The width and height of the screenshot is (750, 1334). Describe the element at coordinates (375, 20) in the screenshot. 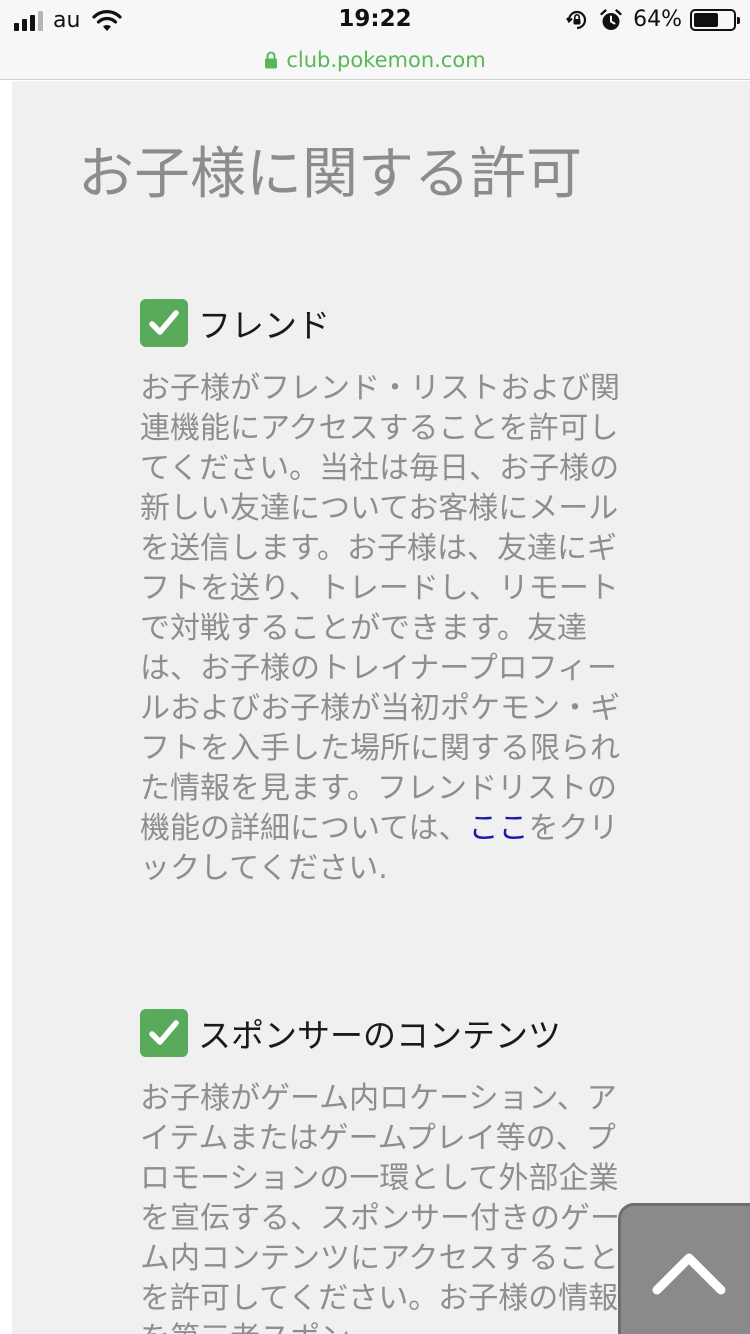

I see `status-bar: au 19:22 64%` at that location.